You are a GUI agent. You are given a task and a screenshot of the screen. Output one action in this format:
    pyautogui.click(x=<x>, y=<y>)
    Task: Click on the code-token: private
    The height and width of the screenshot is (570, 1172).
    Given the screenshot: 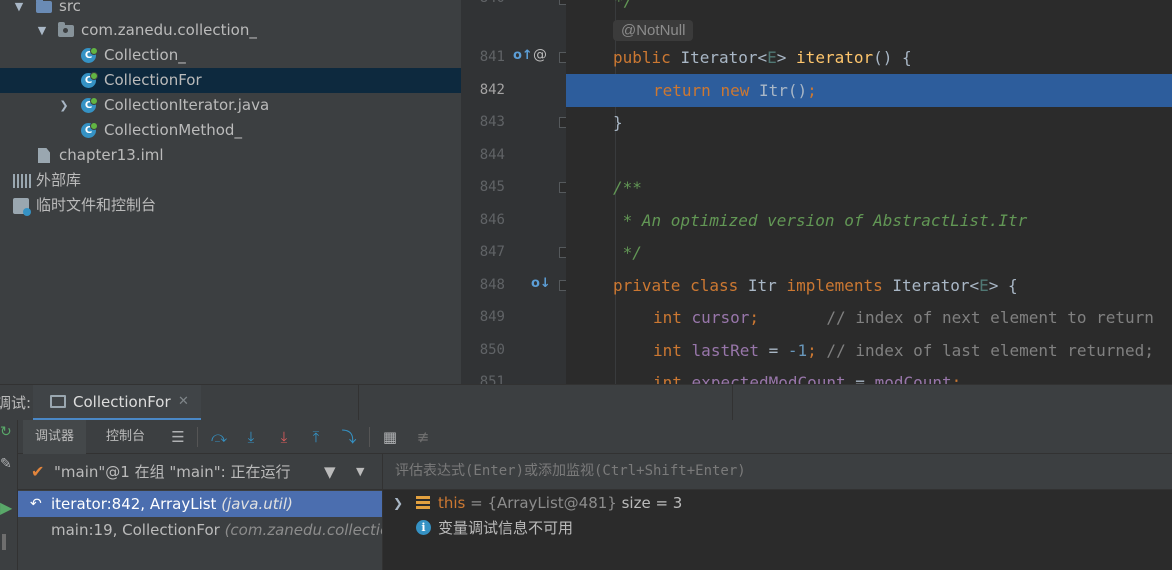 What is the action you would take?
    pyautogui.click(x=647, y=285)
    